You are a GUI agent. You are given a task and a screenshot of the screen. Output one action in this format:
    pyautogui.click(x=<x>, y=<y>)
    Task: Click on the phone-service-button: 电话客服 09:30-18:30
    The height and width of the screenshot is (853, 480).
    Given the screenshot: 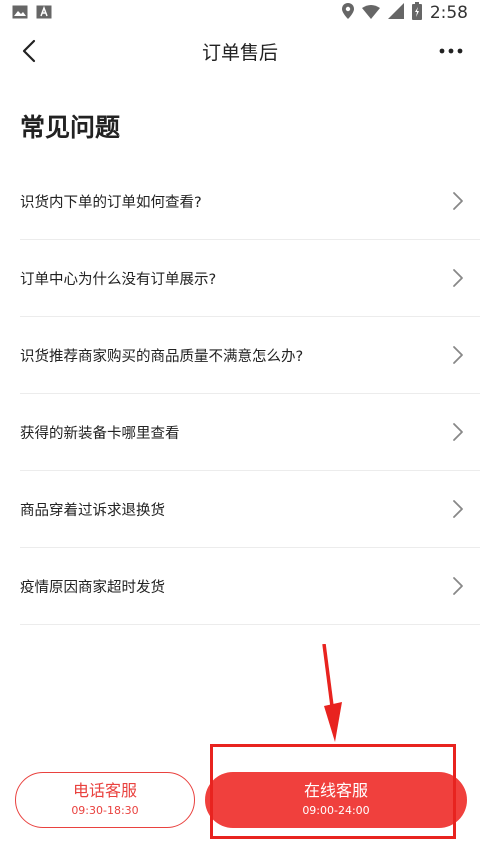 What is the action you would take?
    pyautogui.click(x=105, y=800)
    